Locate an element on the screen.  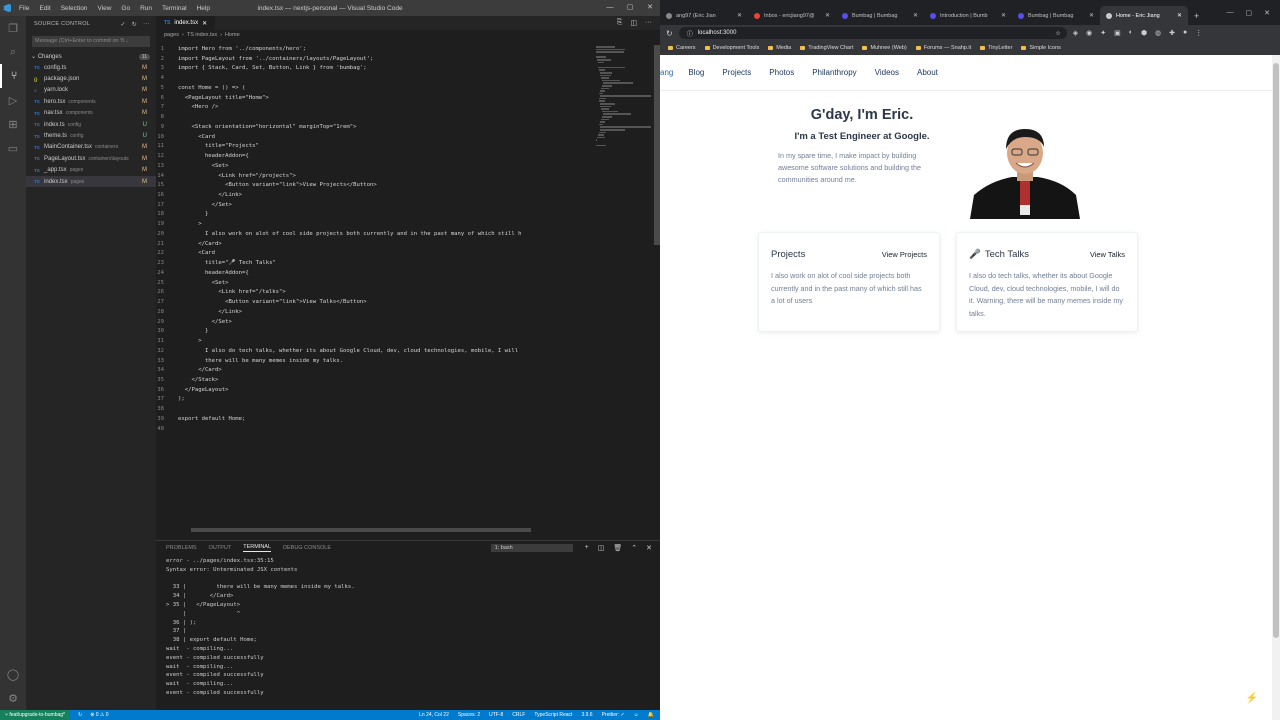
extension-icon: ◈ is located at coordinates (1075, 33).